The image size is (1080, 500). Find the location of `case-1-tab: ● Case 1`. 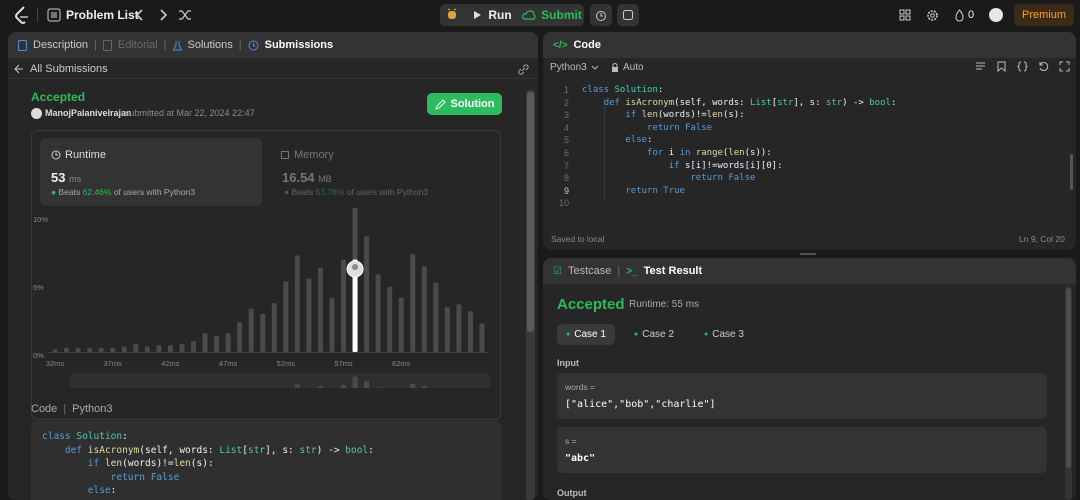

case-1-tab: ● Case 1 is located at coordinates (586, 334).